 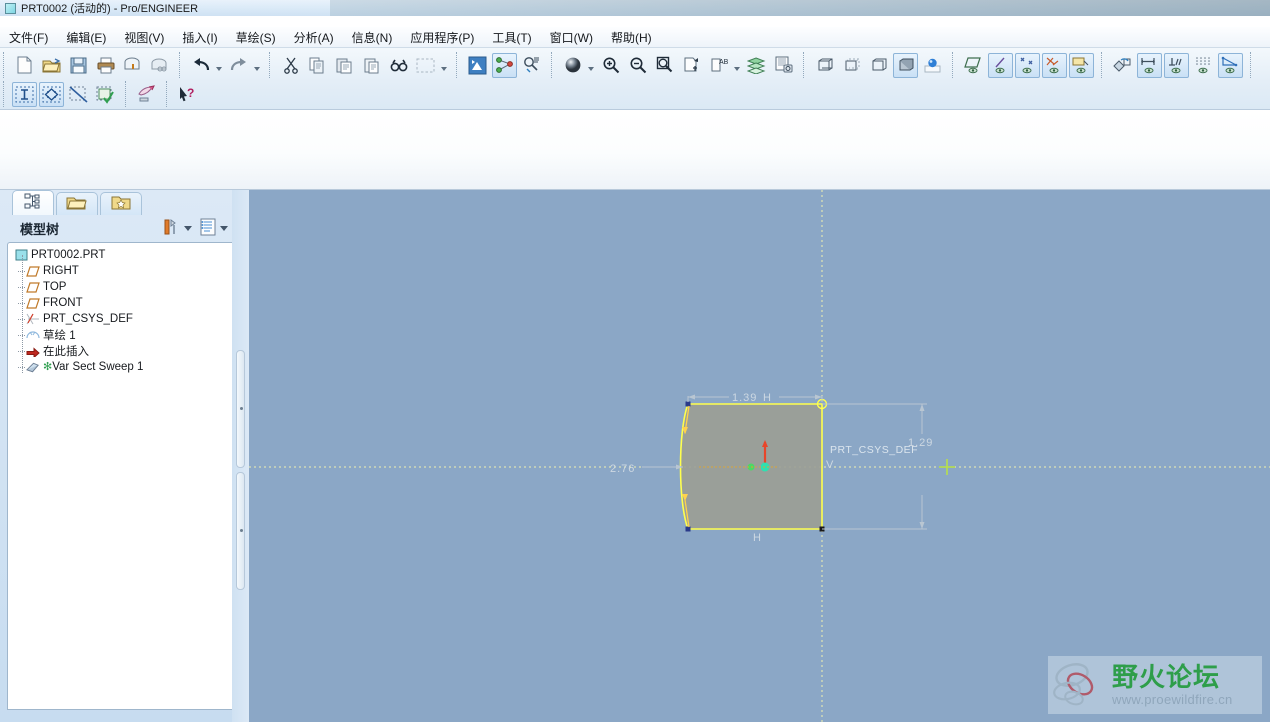 What do you see at coordinates (851, 65) in the screenshot?
I see `hidden-line-icon` at bounding box center [851, 65].